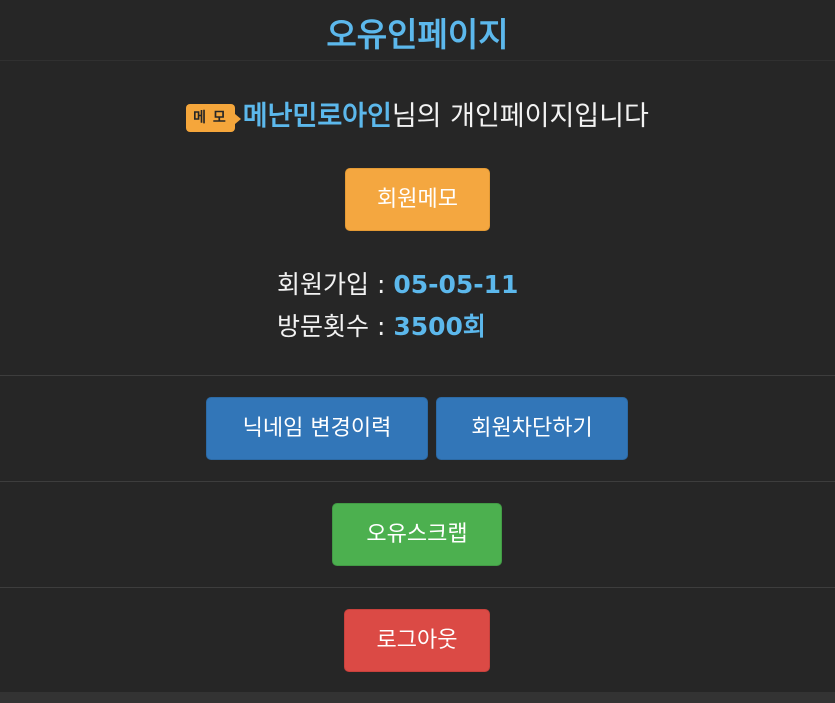  Describe the element at coordinates (456, 284) in the screenshot. I see `join-date-value: 05-05-11` at that location.